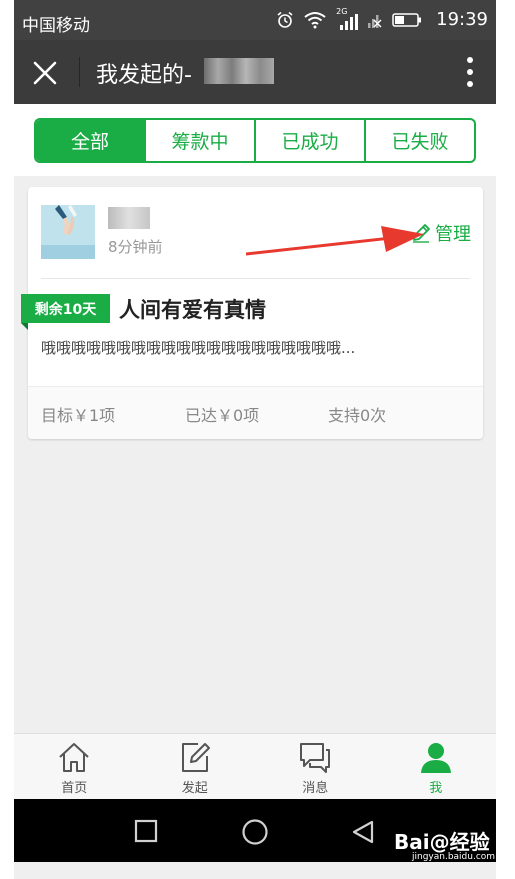 Image resolution: width=515 pixels, height=879 pixels. I want to click on circle-home-icon, so click(255, 832).